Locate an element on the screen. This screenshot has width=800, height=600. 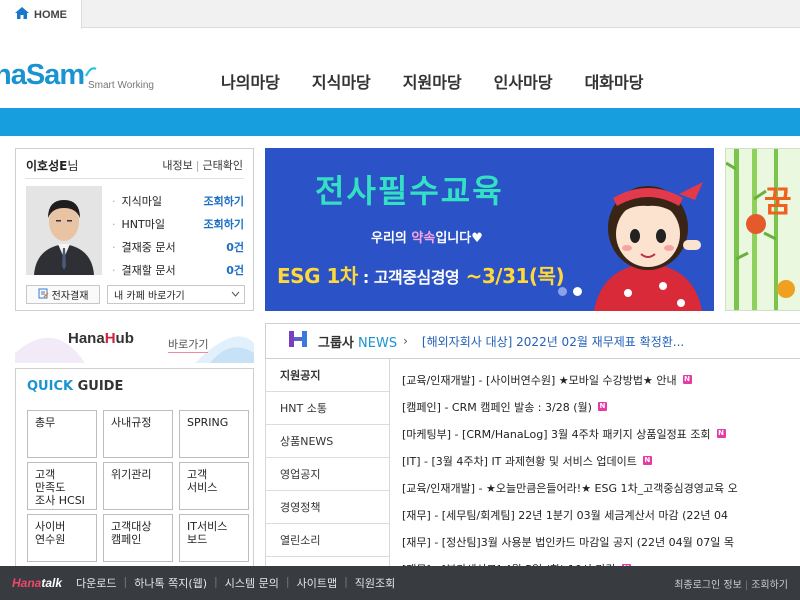
footer-links: 다운로드 | 하나톡 쪽지(웹) | 시스템 문의 | 사이트맵 | 직원조회 is located at coordinates (236, 583).